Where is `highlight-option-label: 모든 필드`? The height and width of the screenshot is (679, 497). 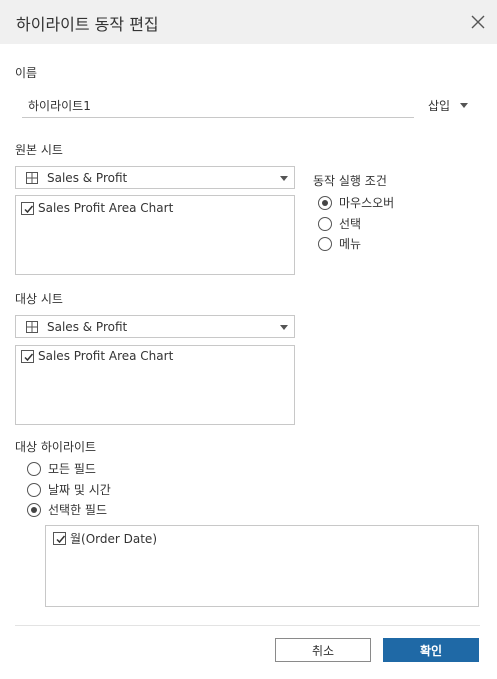 highlight-option-label: 모든 필드 is located at coordinates (72, 469).